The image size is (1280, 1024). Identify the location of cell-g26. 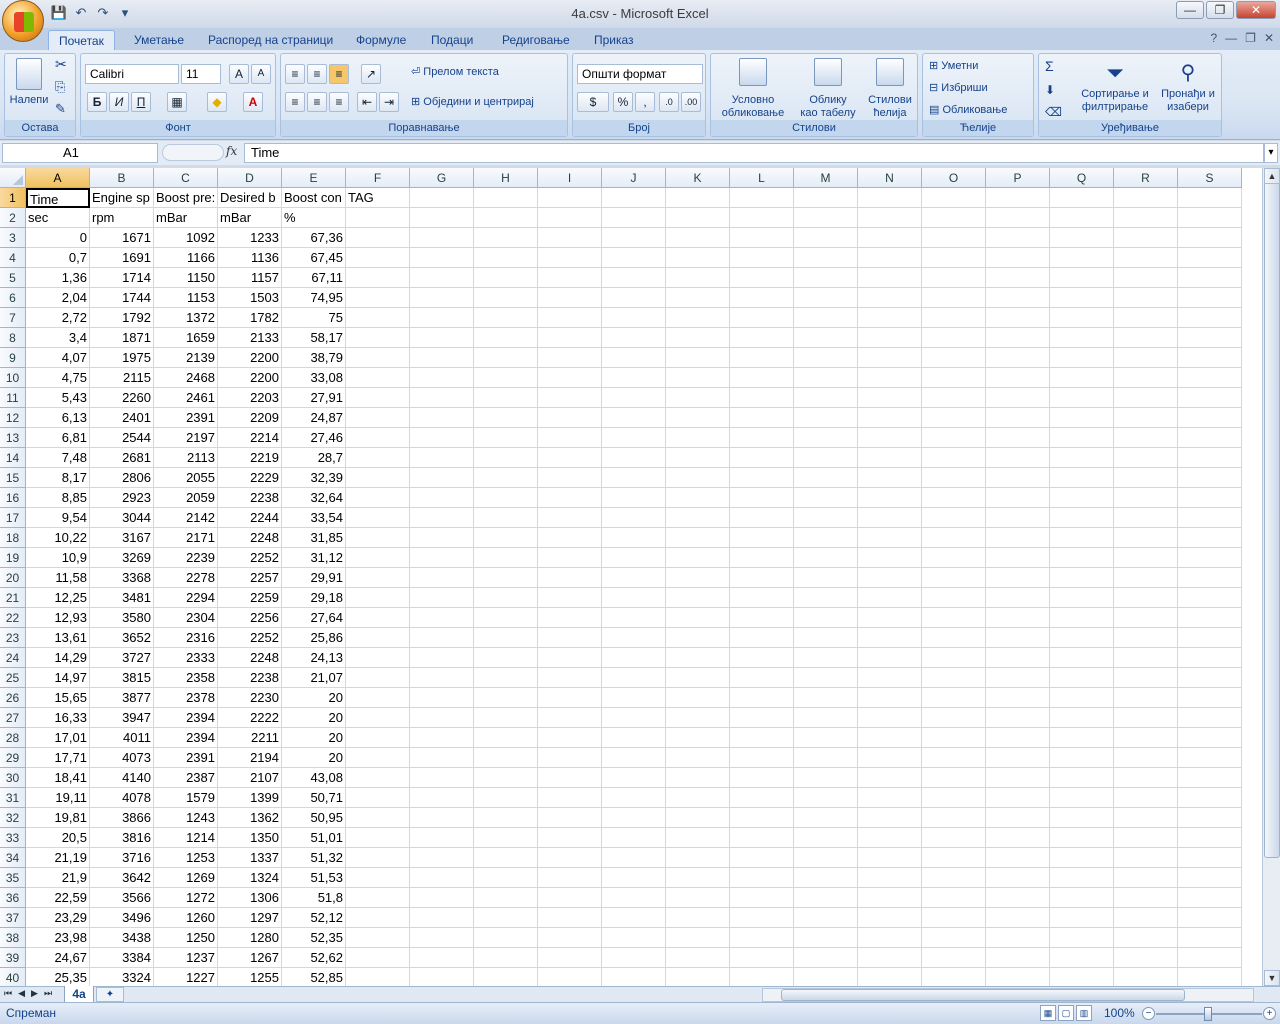
(442, 698).